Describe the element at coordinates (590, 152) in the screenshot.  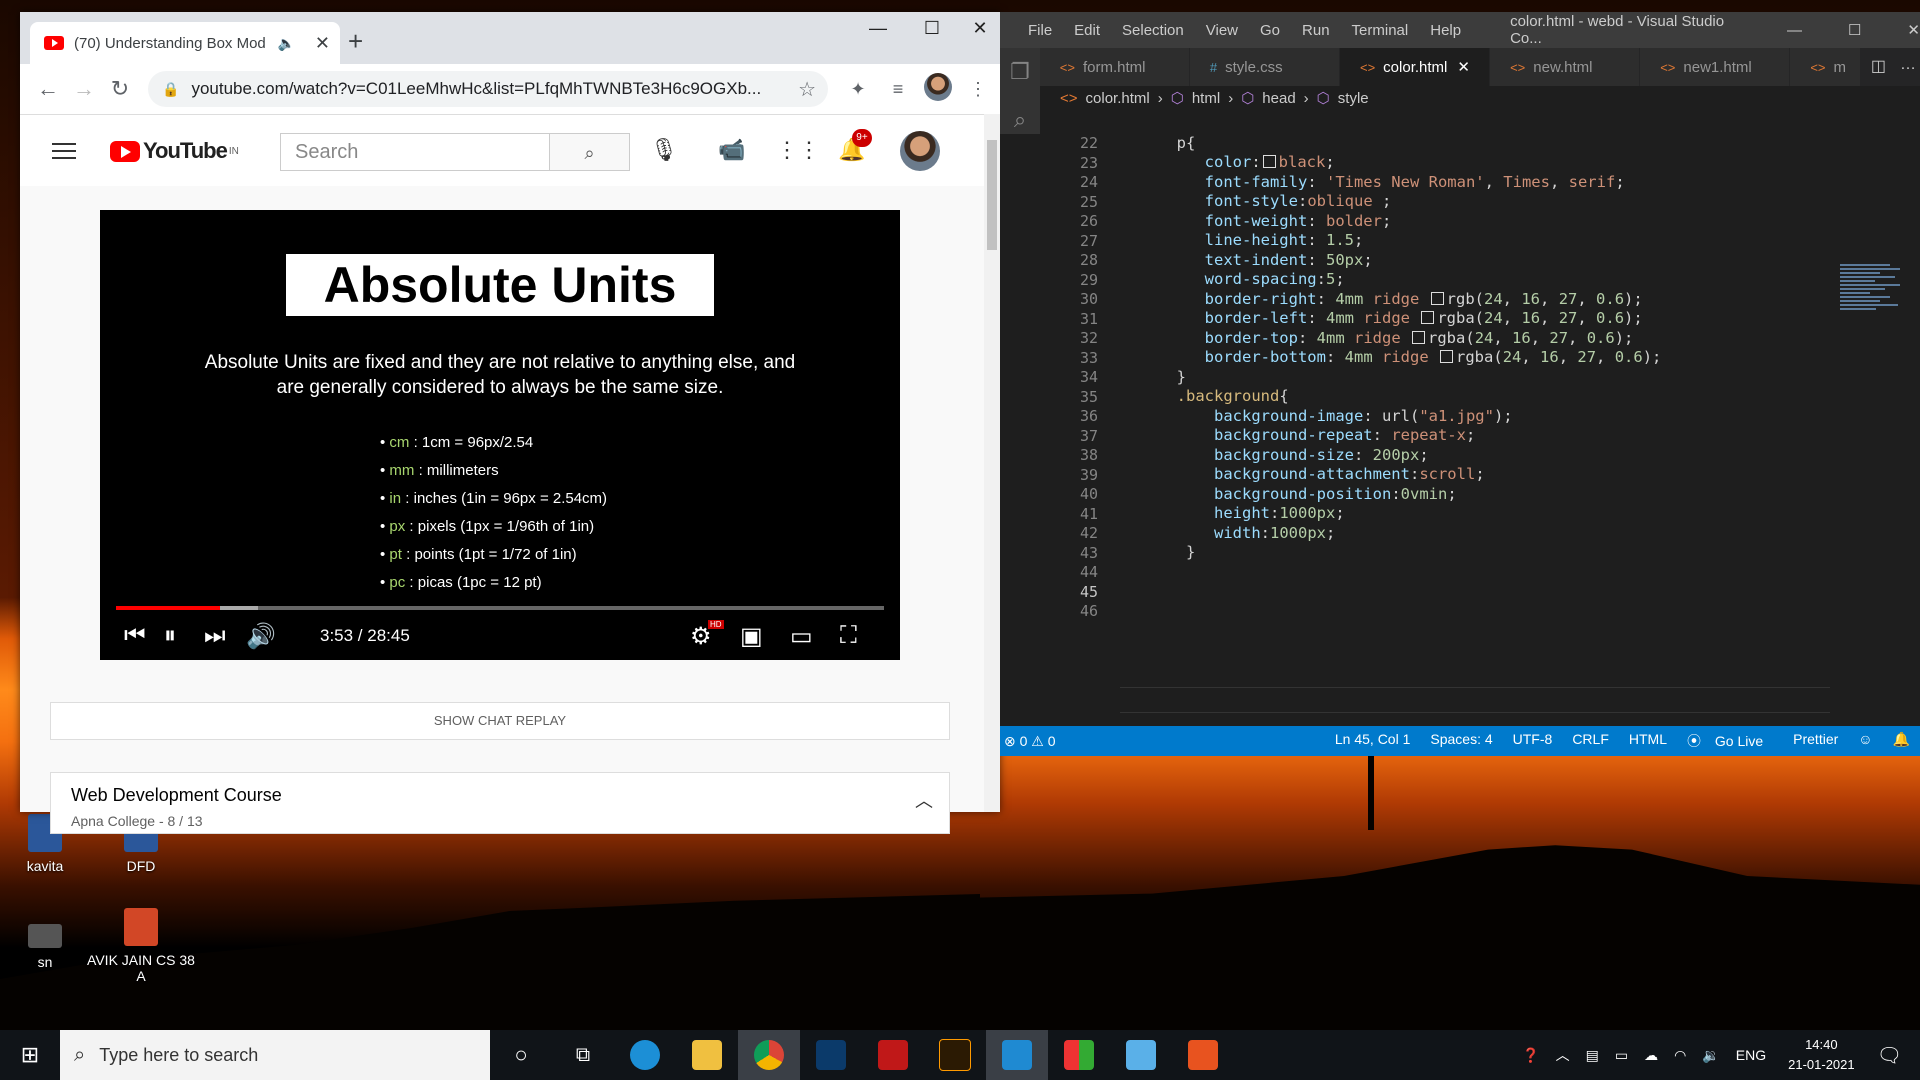
I see `youtube-search-button: ⌕` at that location.